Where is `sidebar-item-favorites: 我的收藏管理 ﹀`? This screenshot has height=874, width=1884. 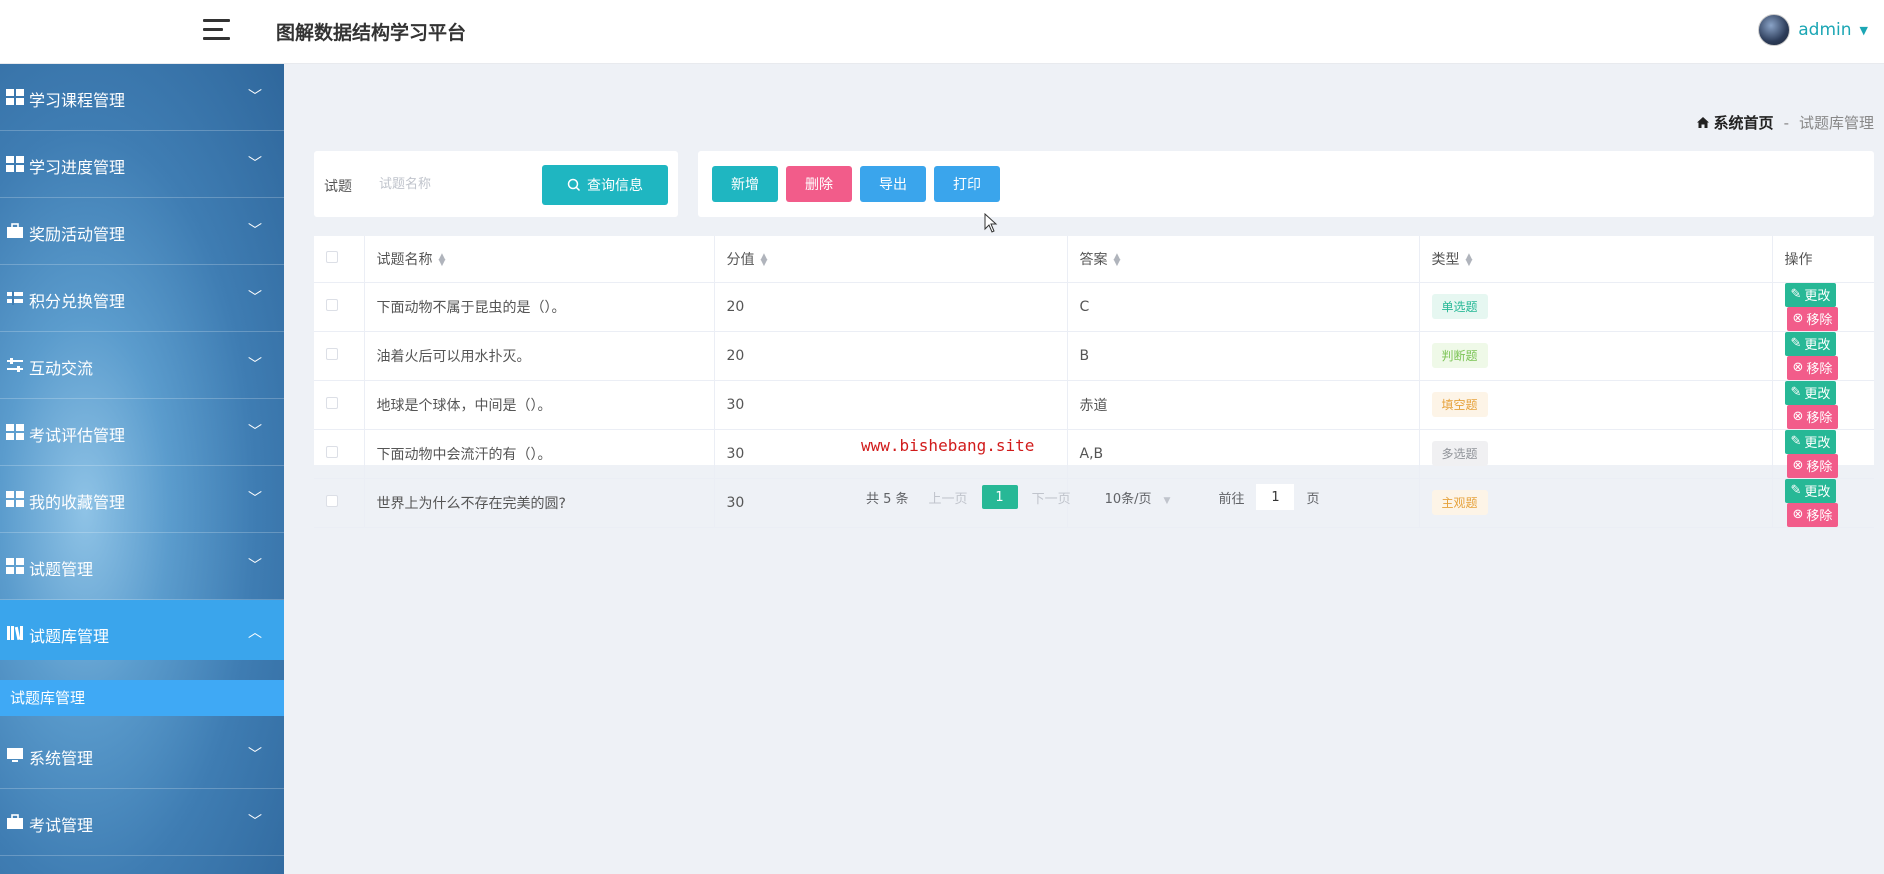
sidebar-item-favorites: 我的收藏管理 ﹀ is located at coordinates (142, 499).